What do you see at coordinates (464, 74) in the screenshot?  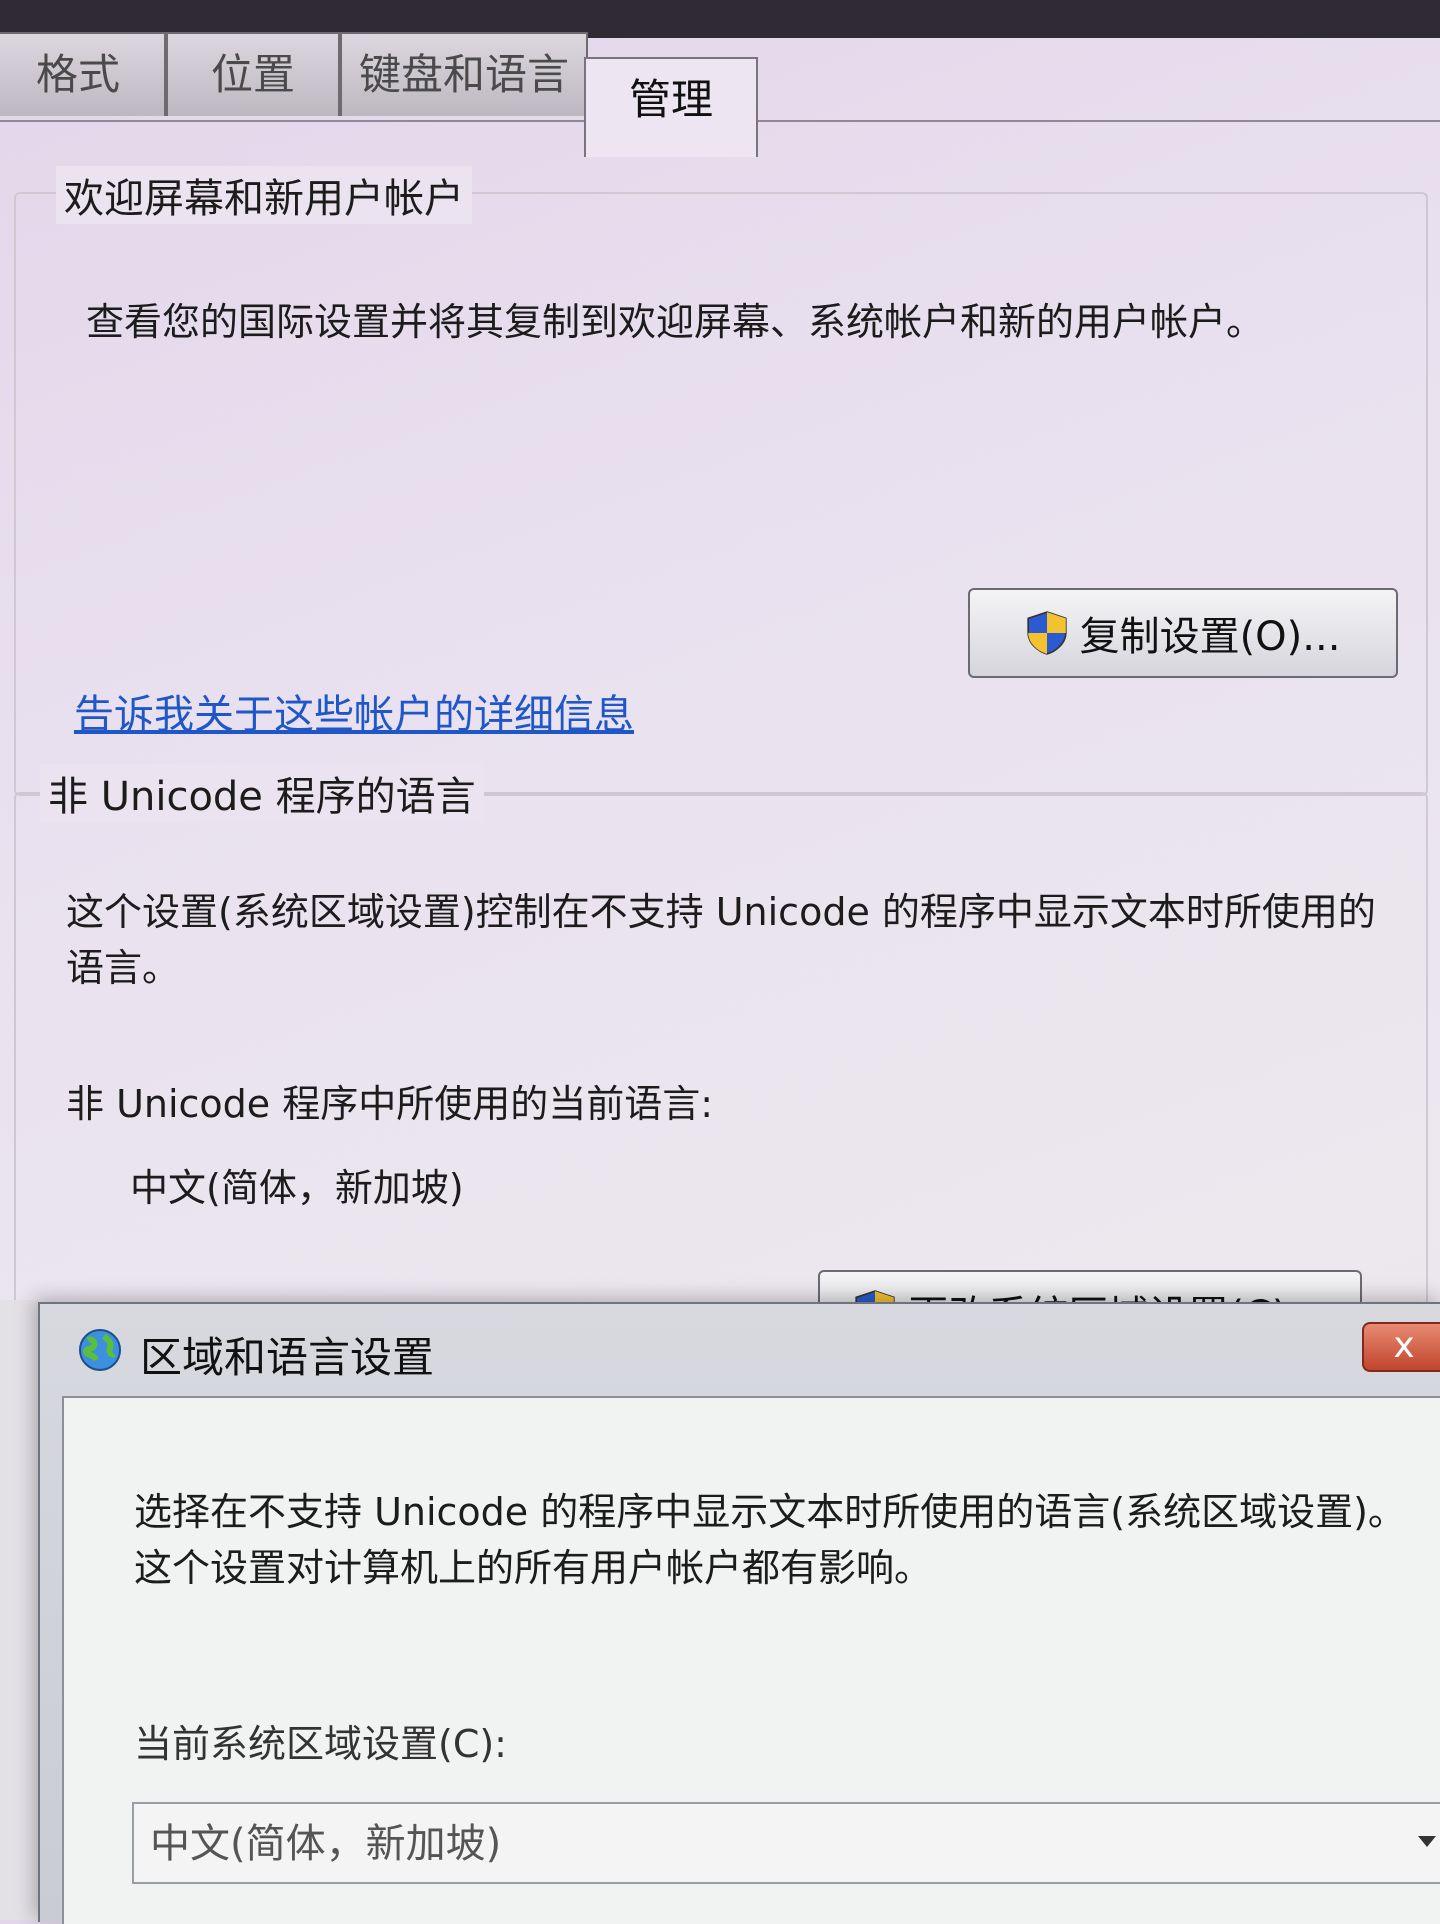 I see `tab-keyboards-languages: 键盘和语言` at bounding box center [464, 74].